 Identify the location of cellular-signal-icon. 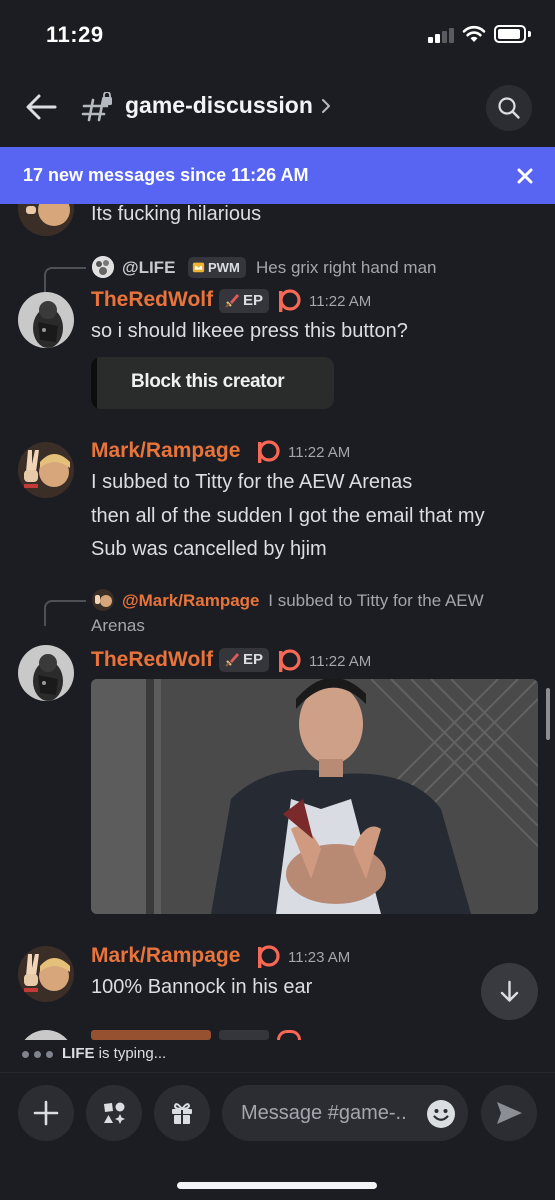
(442, 35).